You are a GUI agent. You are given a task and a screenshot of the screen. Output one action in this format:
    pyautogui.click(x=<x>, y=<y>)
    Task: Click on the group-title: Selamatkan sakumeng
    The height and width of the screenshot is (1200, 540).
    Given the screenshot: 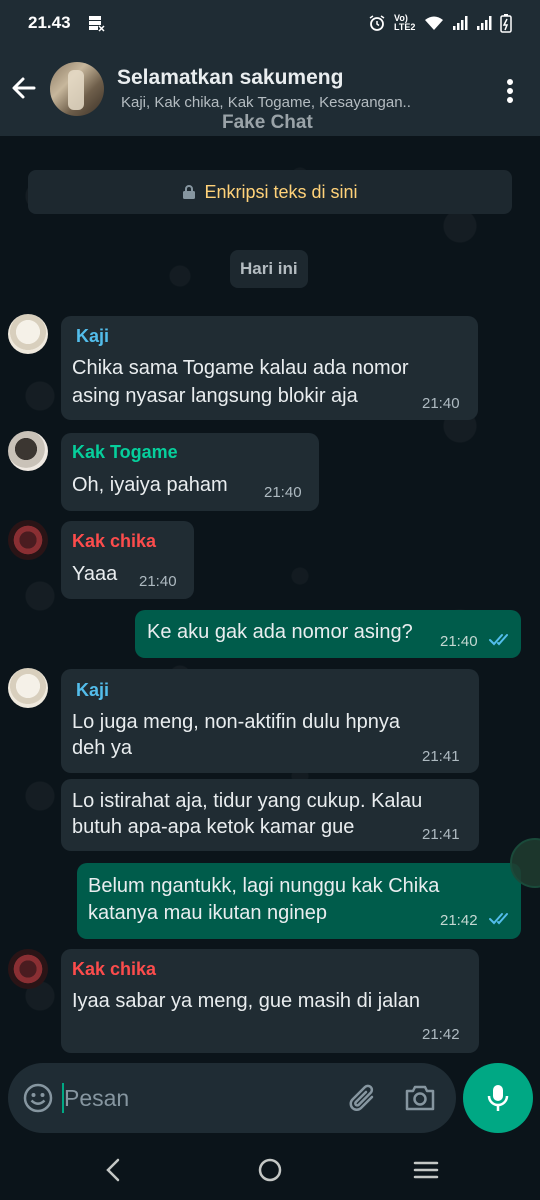 What is the action you would take?
    pyautogui.click(x=230, y=78)
    